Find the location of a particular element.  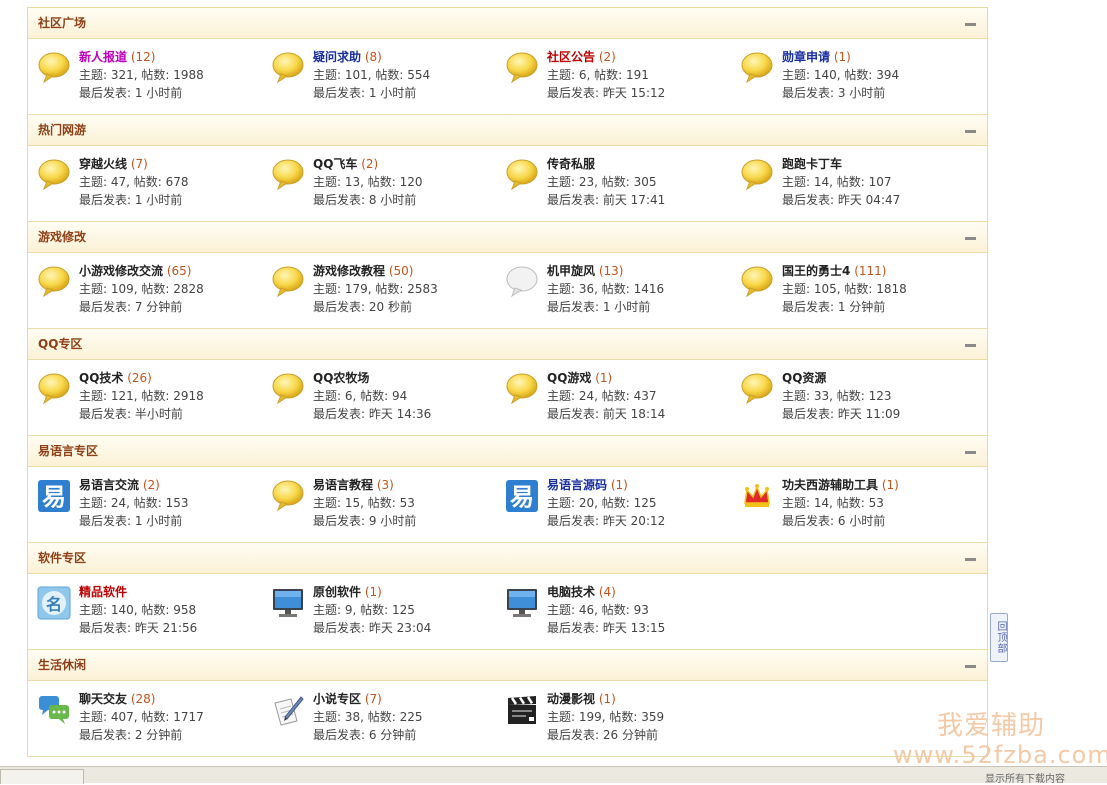

last-post-time: 最后发表: 昨天 23:04 is located at coordinates (372, 628).